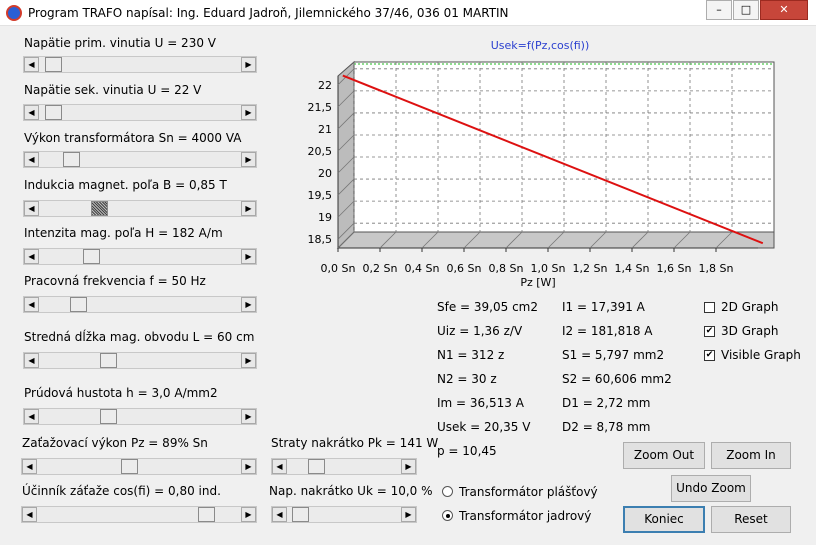 This screenshot has height=545, width=816. What do you see at coordinates (603, 307) in the screenshot?
I see `result-i1: I1 = 17,391 A` at bounding box center [603, 307].